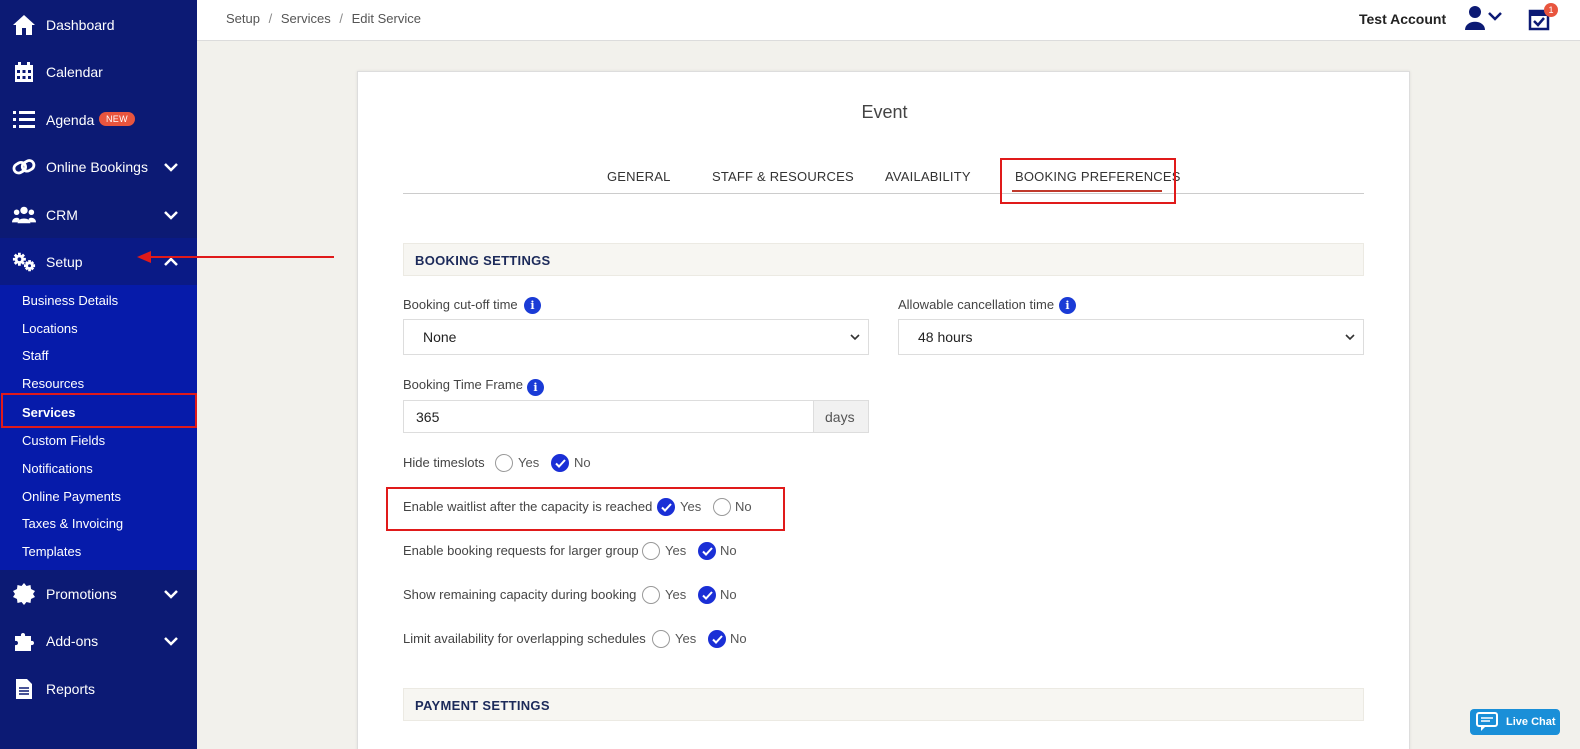 This screenshot has width=1580, height=749. Describe the element at coordinates (70, 300) in the screenshot. I see `submenu-business-details: Business Details` at that location.